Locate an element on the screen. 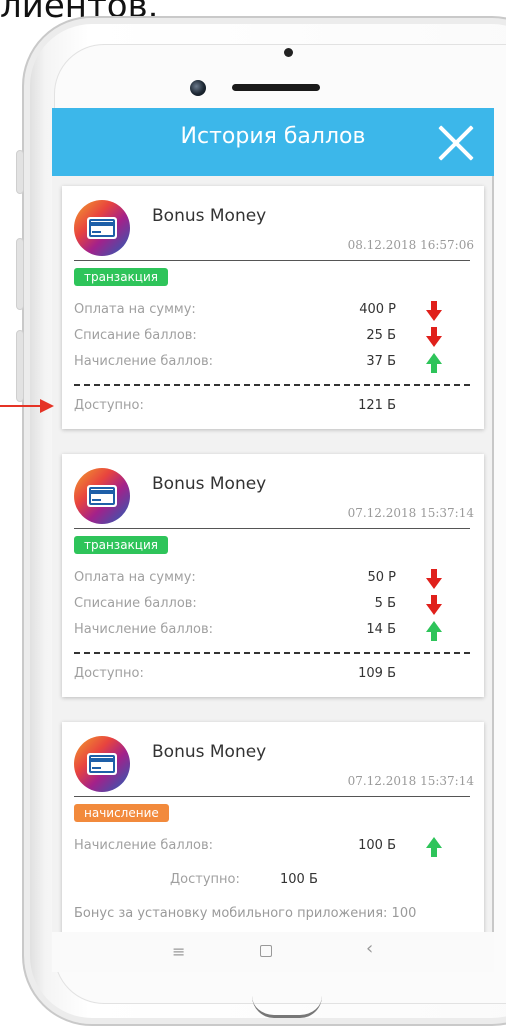  phone-speaker is located at coordinates (276, 87).